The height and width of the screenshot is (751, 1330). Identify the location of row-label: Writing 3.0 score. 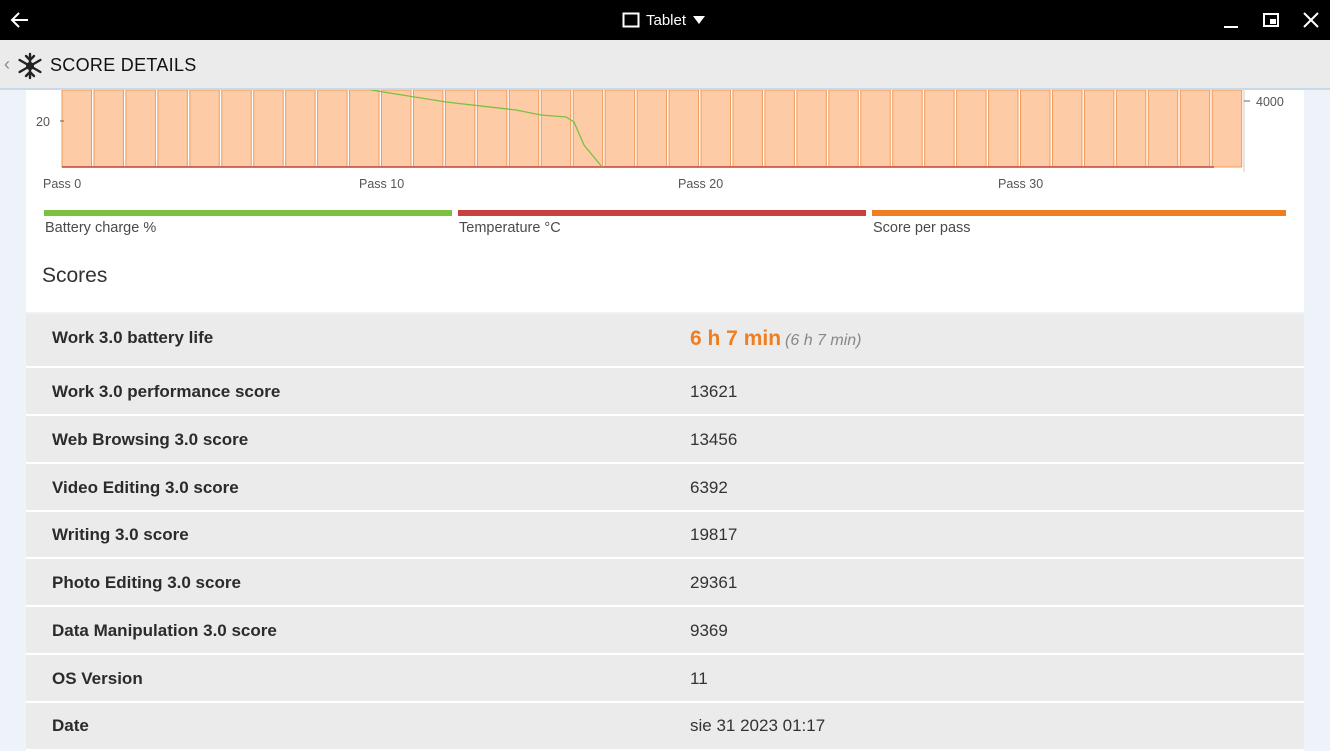
(120, 534).